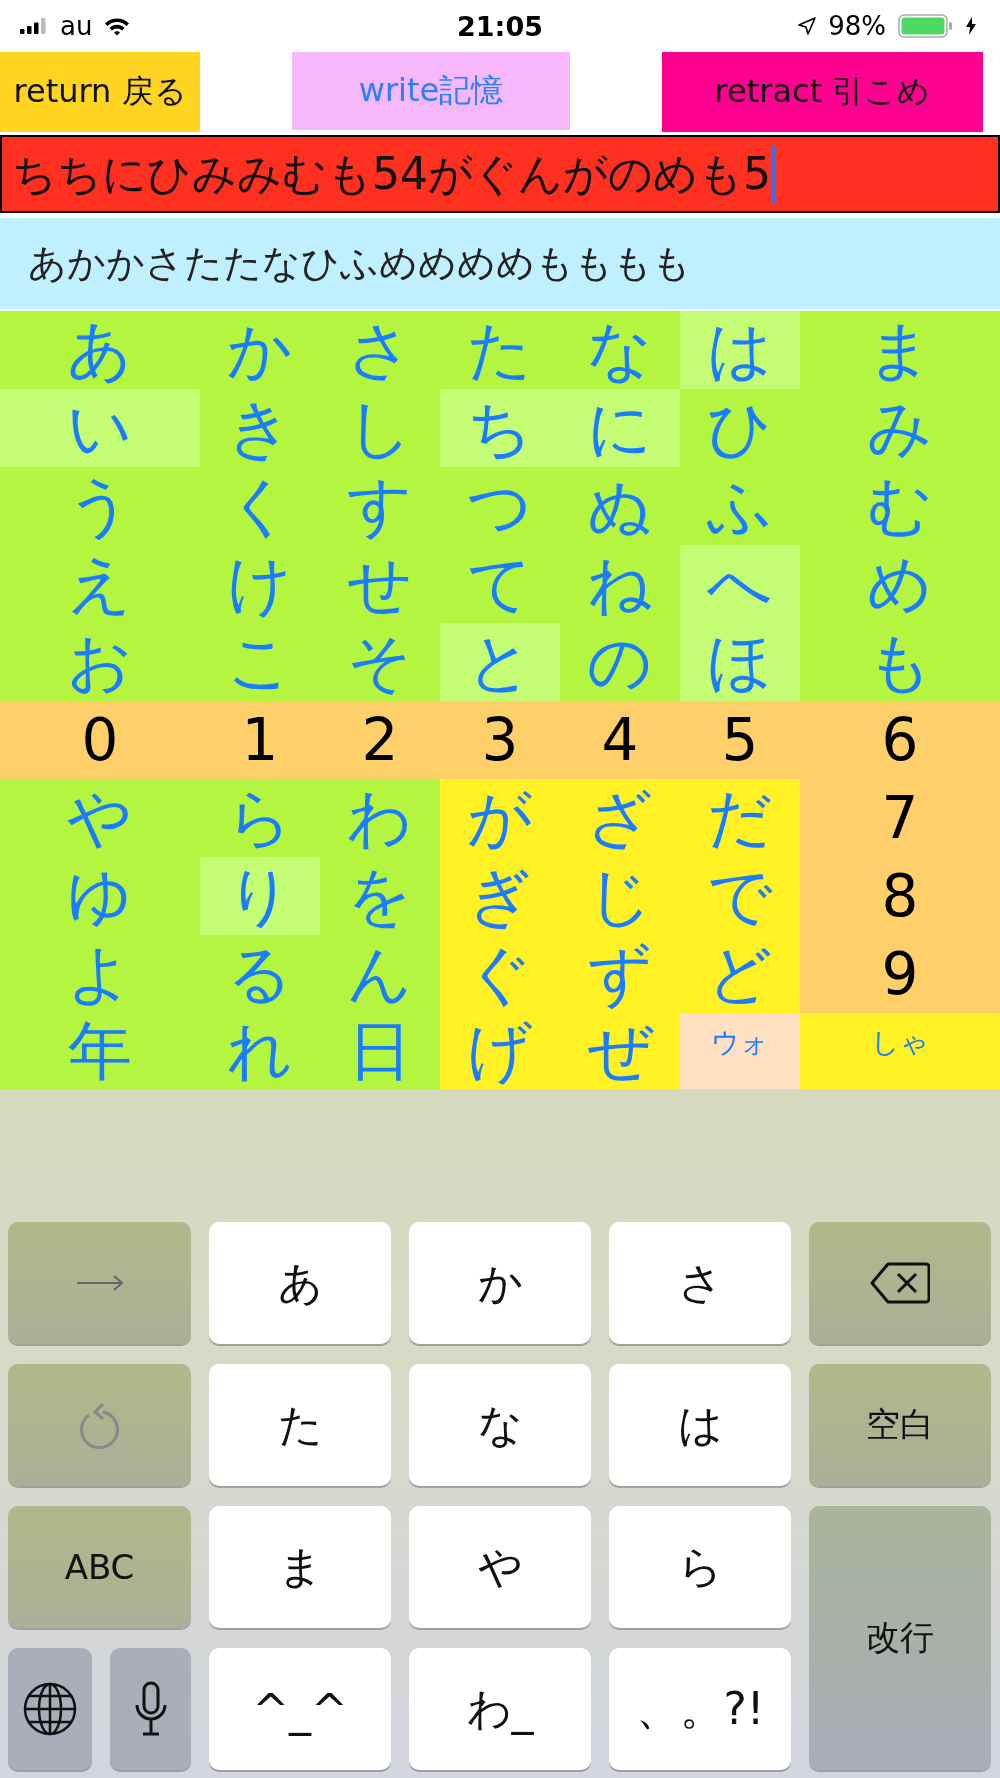  I want to click on kana-key: つ, so click(500, 506).